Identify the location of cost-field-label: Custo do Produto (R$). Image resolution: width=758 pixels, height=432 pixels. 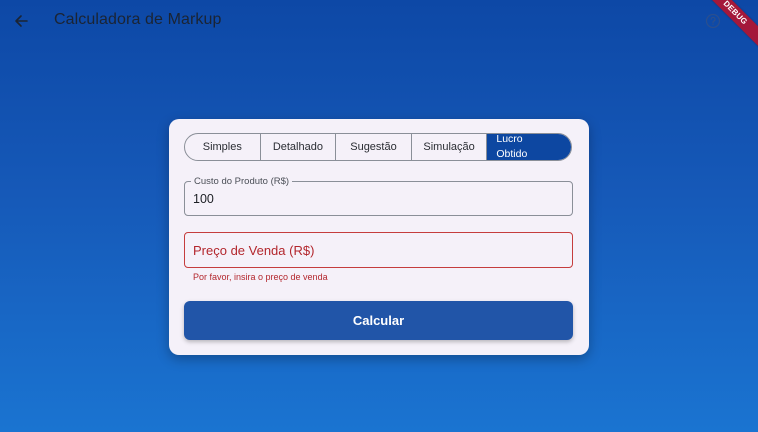
(242, 181).